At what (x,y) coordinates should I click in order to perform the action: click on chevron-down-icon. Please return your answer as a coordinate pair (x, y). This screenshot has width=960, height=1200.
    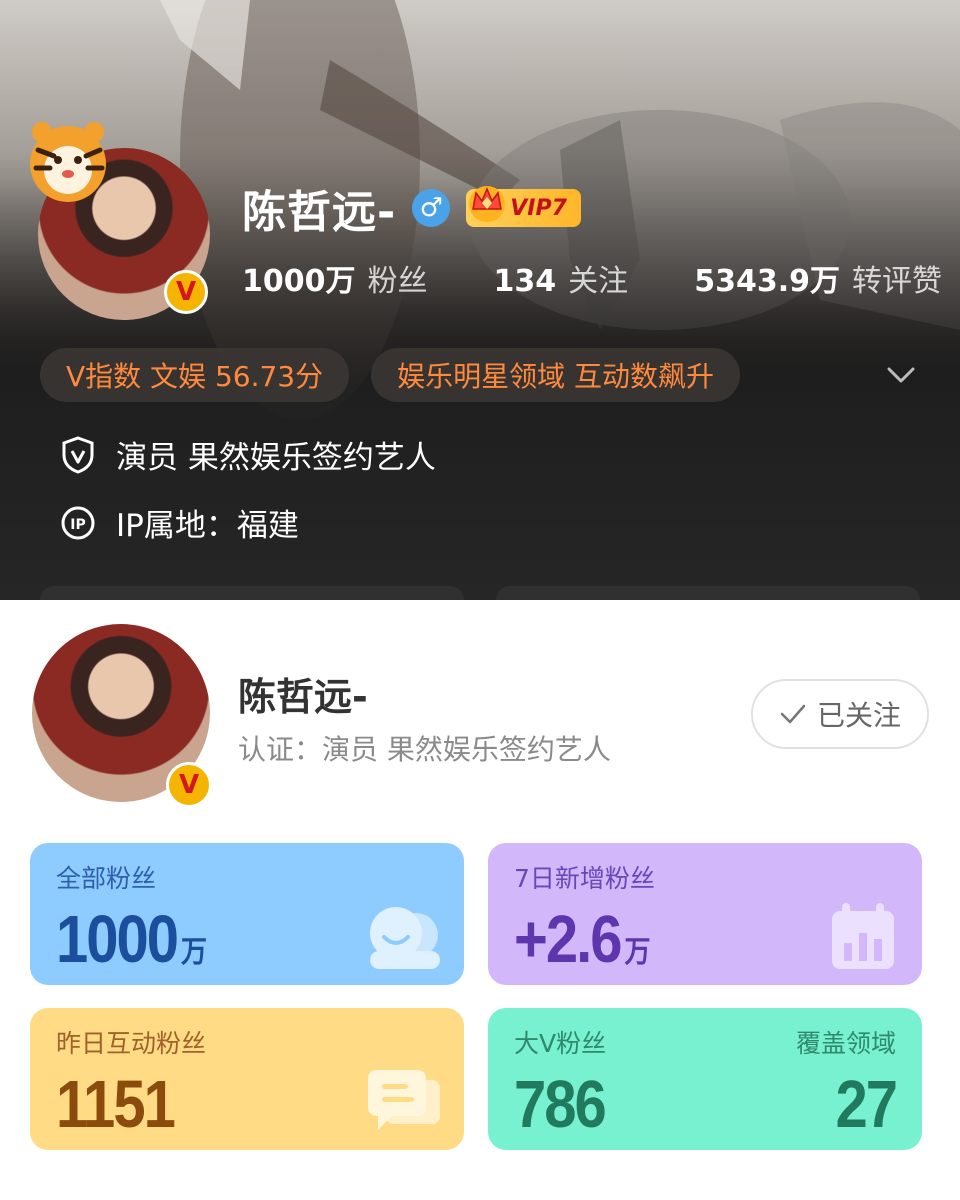
    Looking at the image, I should click on (901, 375).